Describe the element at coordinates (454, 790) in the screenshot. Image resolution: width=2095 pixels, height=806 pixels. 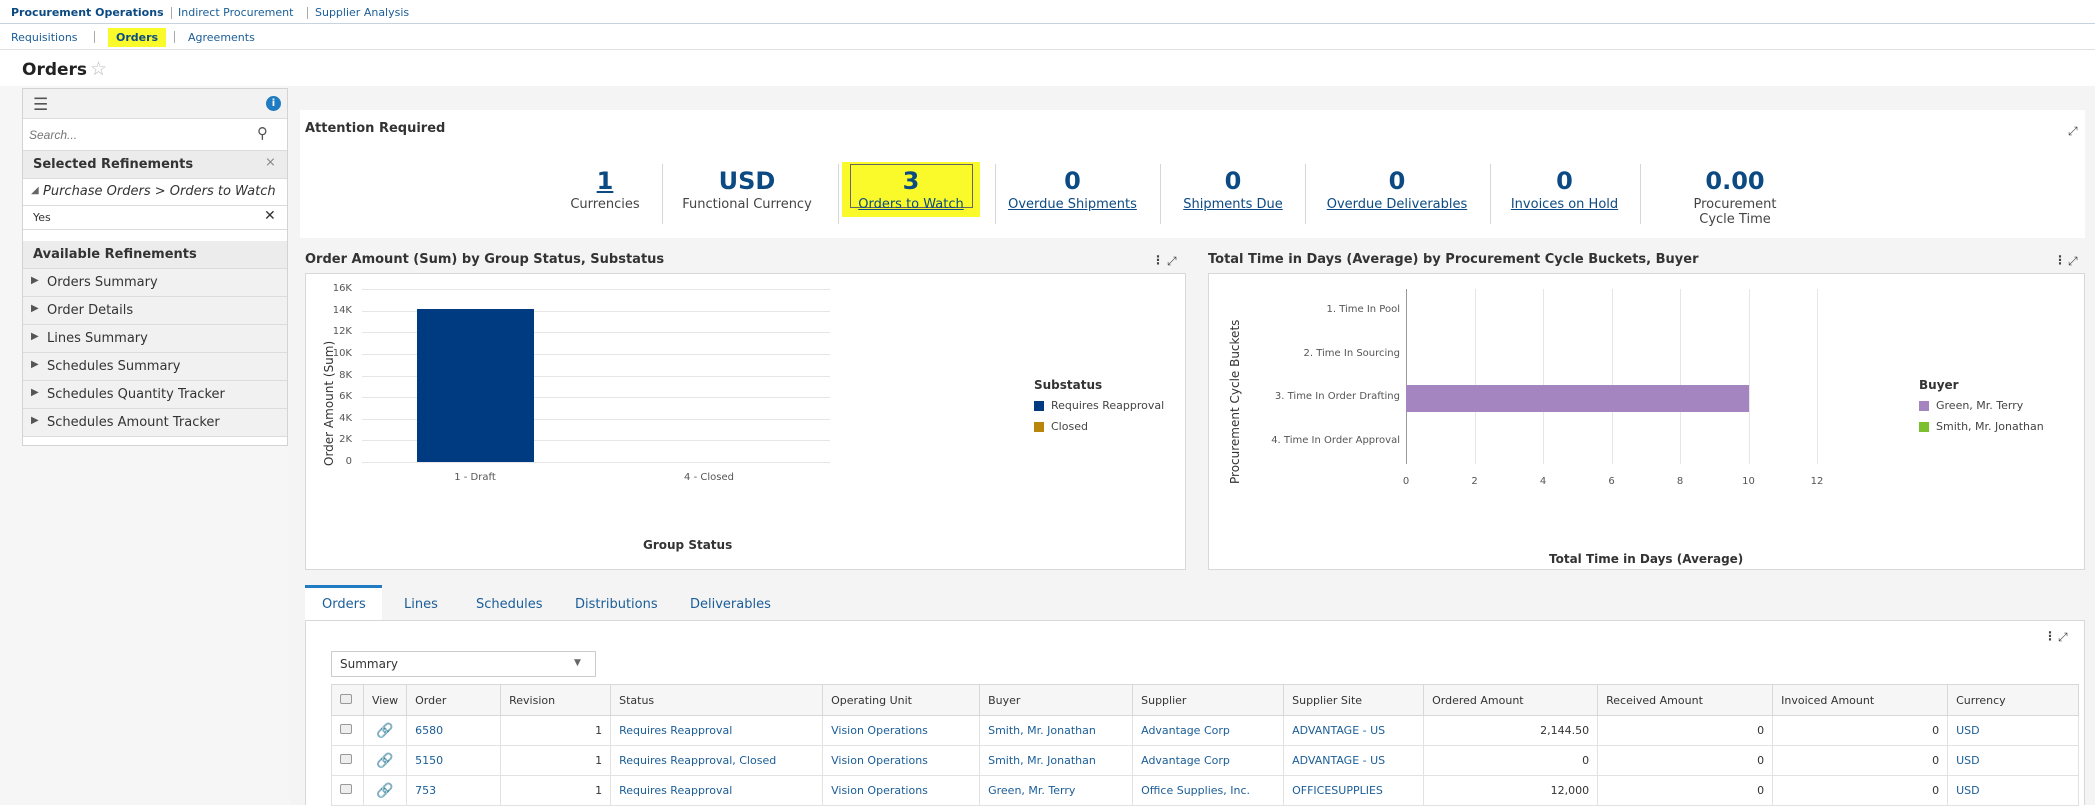
I see `table-cell: 753` at that location.